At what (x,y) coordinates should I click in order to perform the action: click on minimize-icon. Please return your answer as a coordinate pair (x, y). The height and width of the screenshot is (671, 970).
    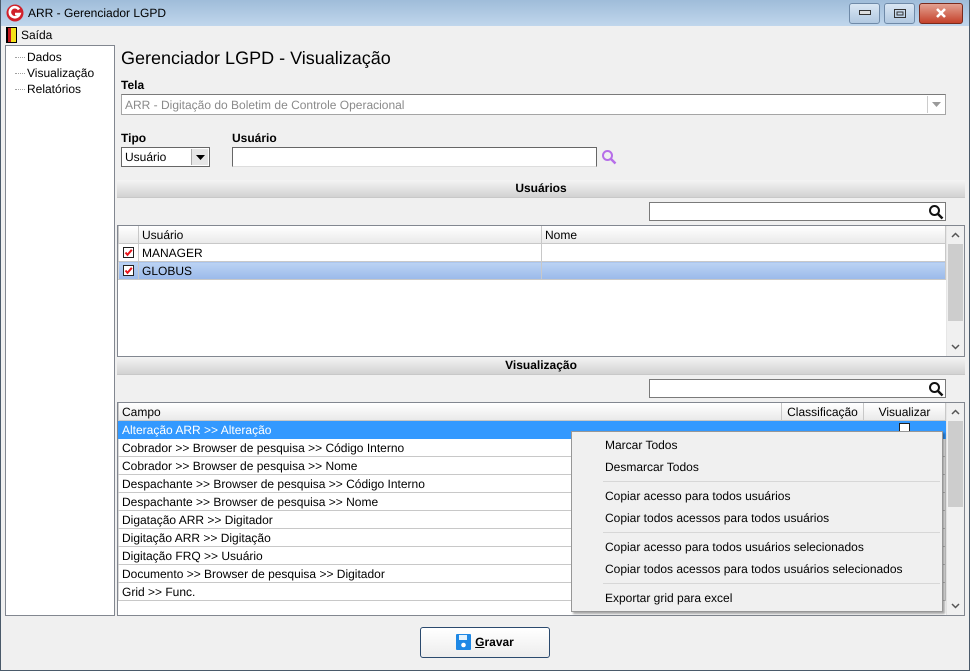
    Looking at the image, I should click on (864, 13).